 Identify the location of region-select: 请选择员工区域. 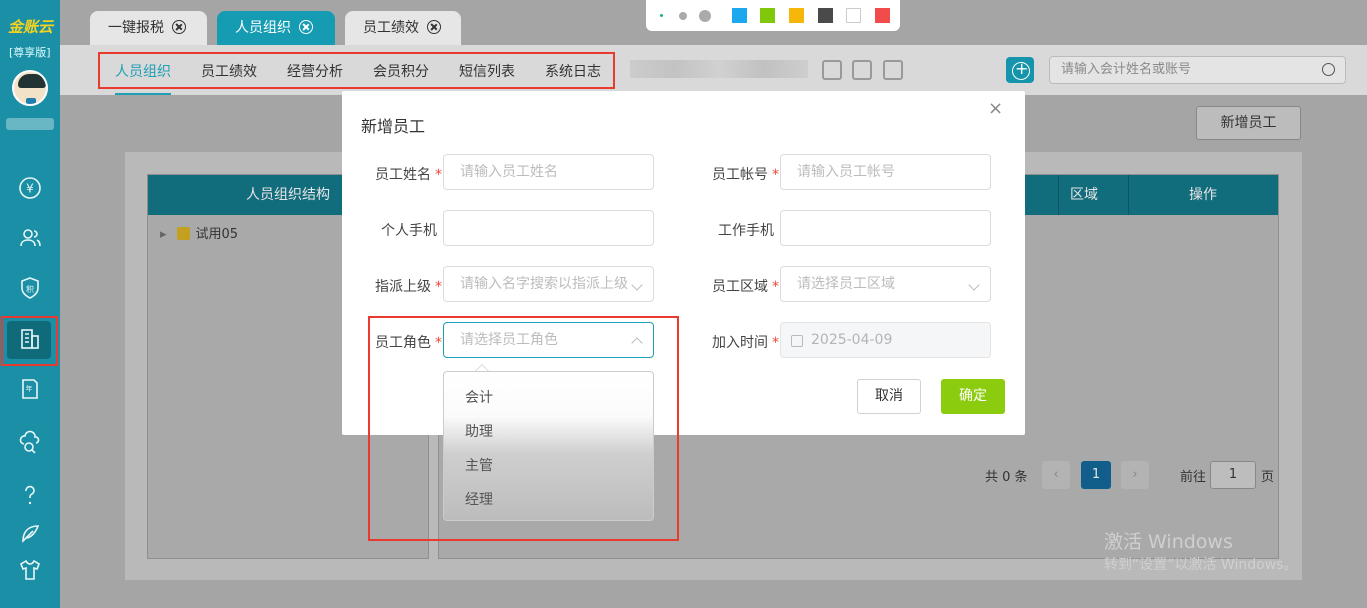
(885, 284).